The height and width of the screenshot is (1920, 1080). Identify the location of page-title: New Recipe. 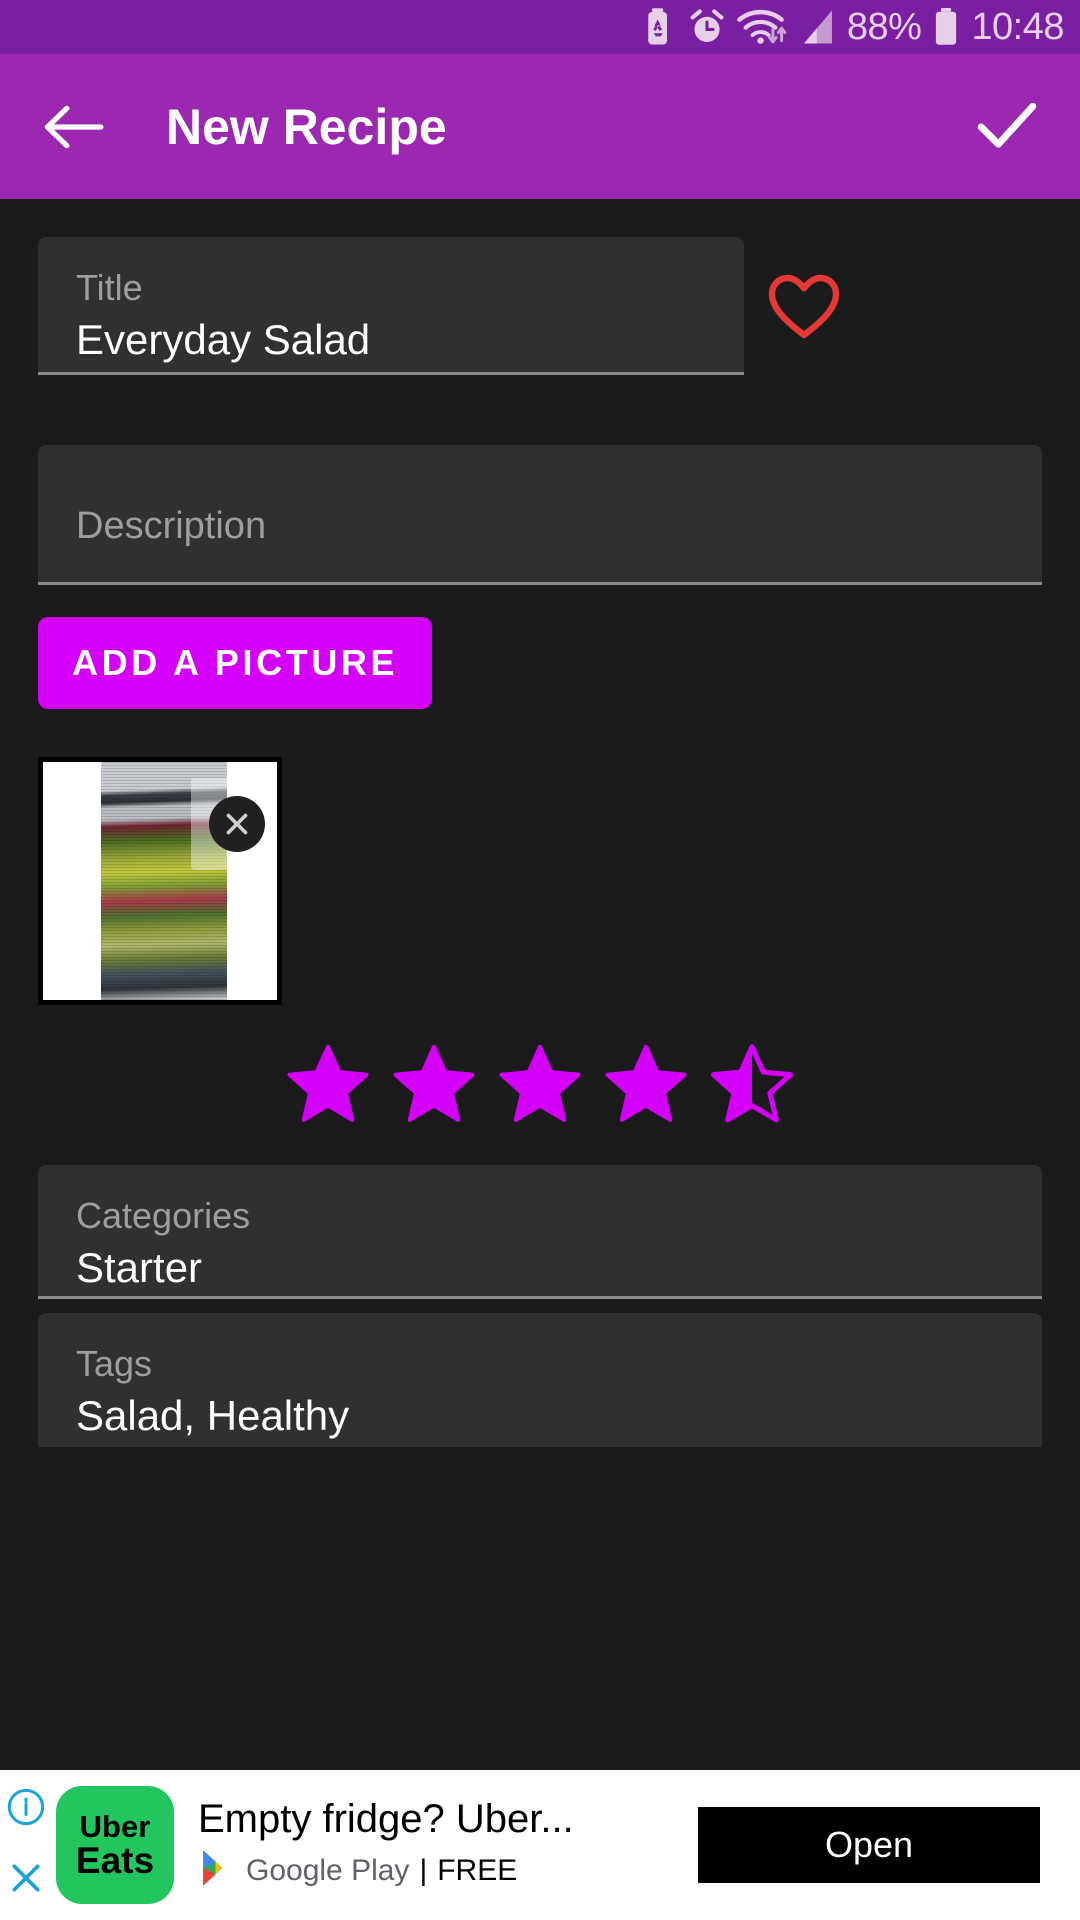
(306, 126).